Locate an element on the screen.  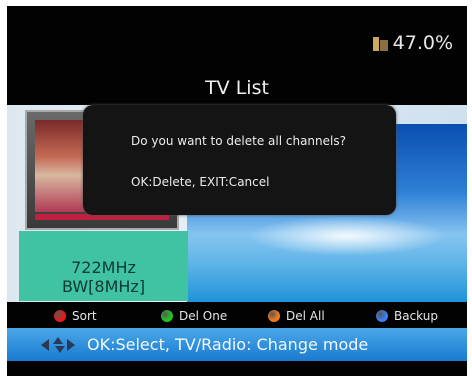
delete-all-key: Del All is located at coordinates (296, 316).